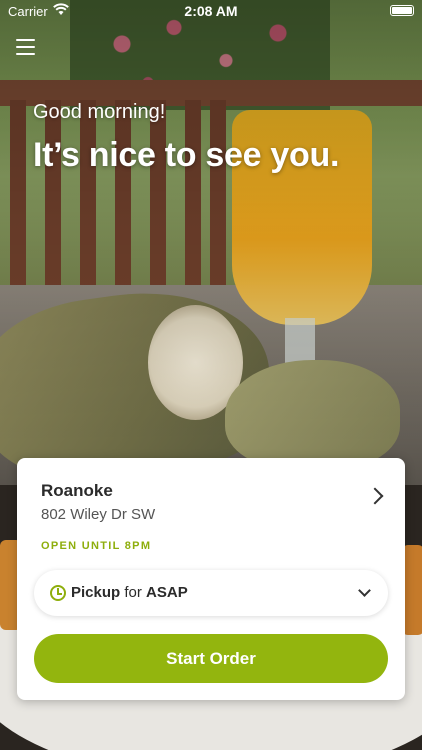 The width and height of the screenshot is (422, 750). What do you see at coordinates (58, 593) in the screenshot?
I see `clock-icon` at bounding box center [58, 593].